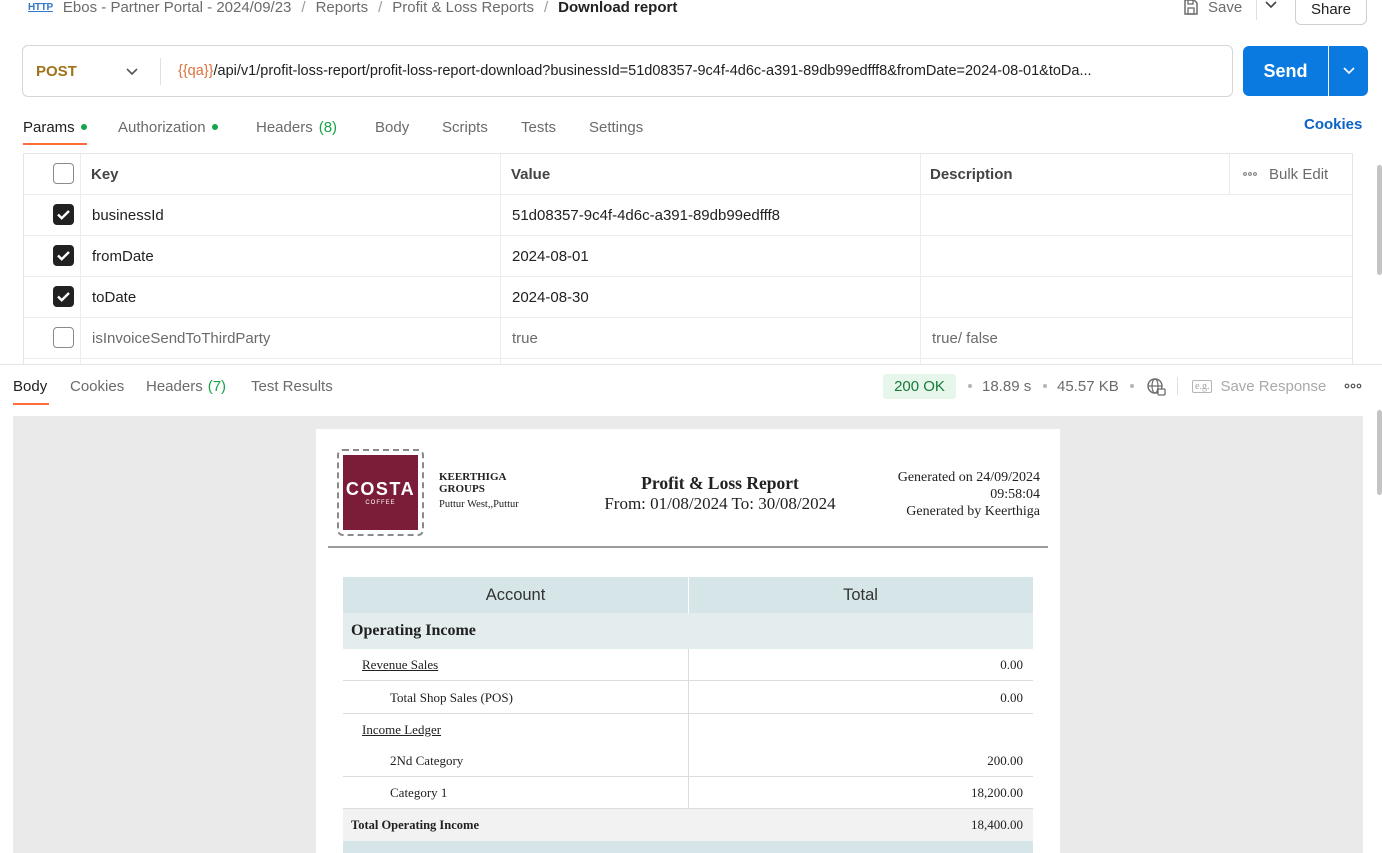 The image size is (1382, 853). What do you see at coordinates (720, 503) in the screenshot?
I see `report-date-range: From: 01/08/2024 To: 30/08/2024` at bounding box center [720, 503].